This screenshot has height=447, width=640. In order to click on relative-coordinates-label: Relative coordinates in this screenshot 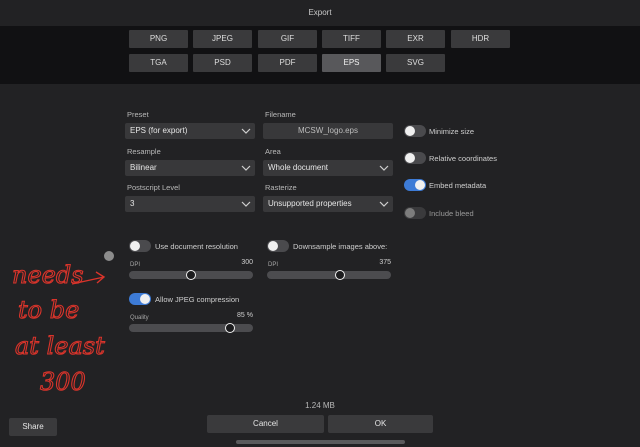, I will do `click(463, 158)`.